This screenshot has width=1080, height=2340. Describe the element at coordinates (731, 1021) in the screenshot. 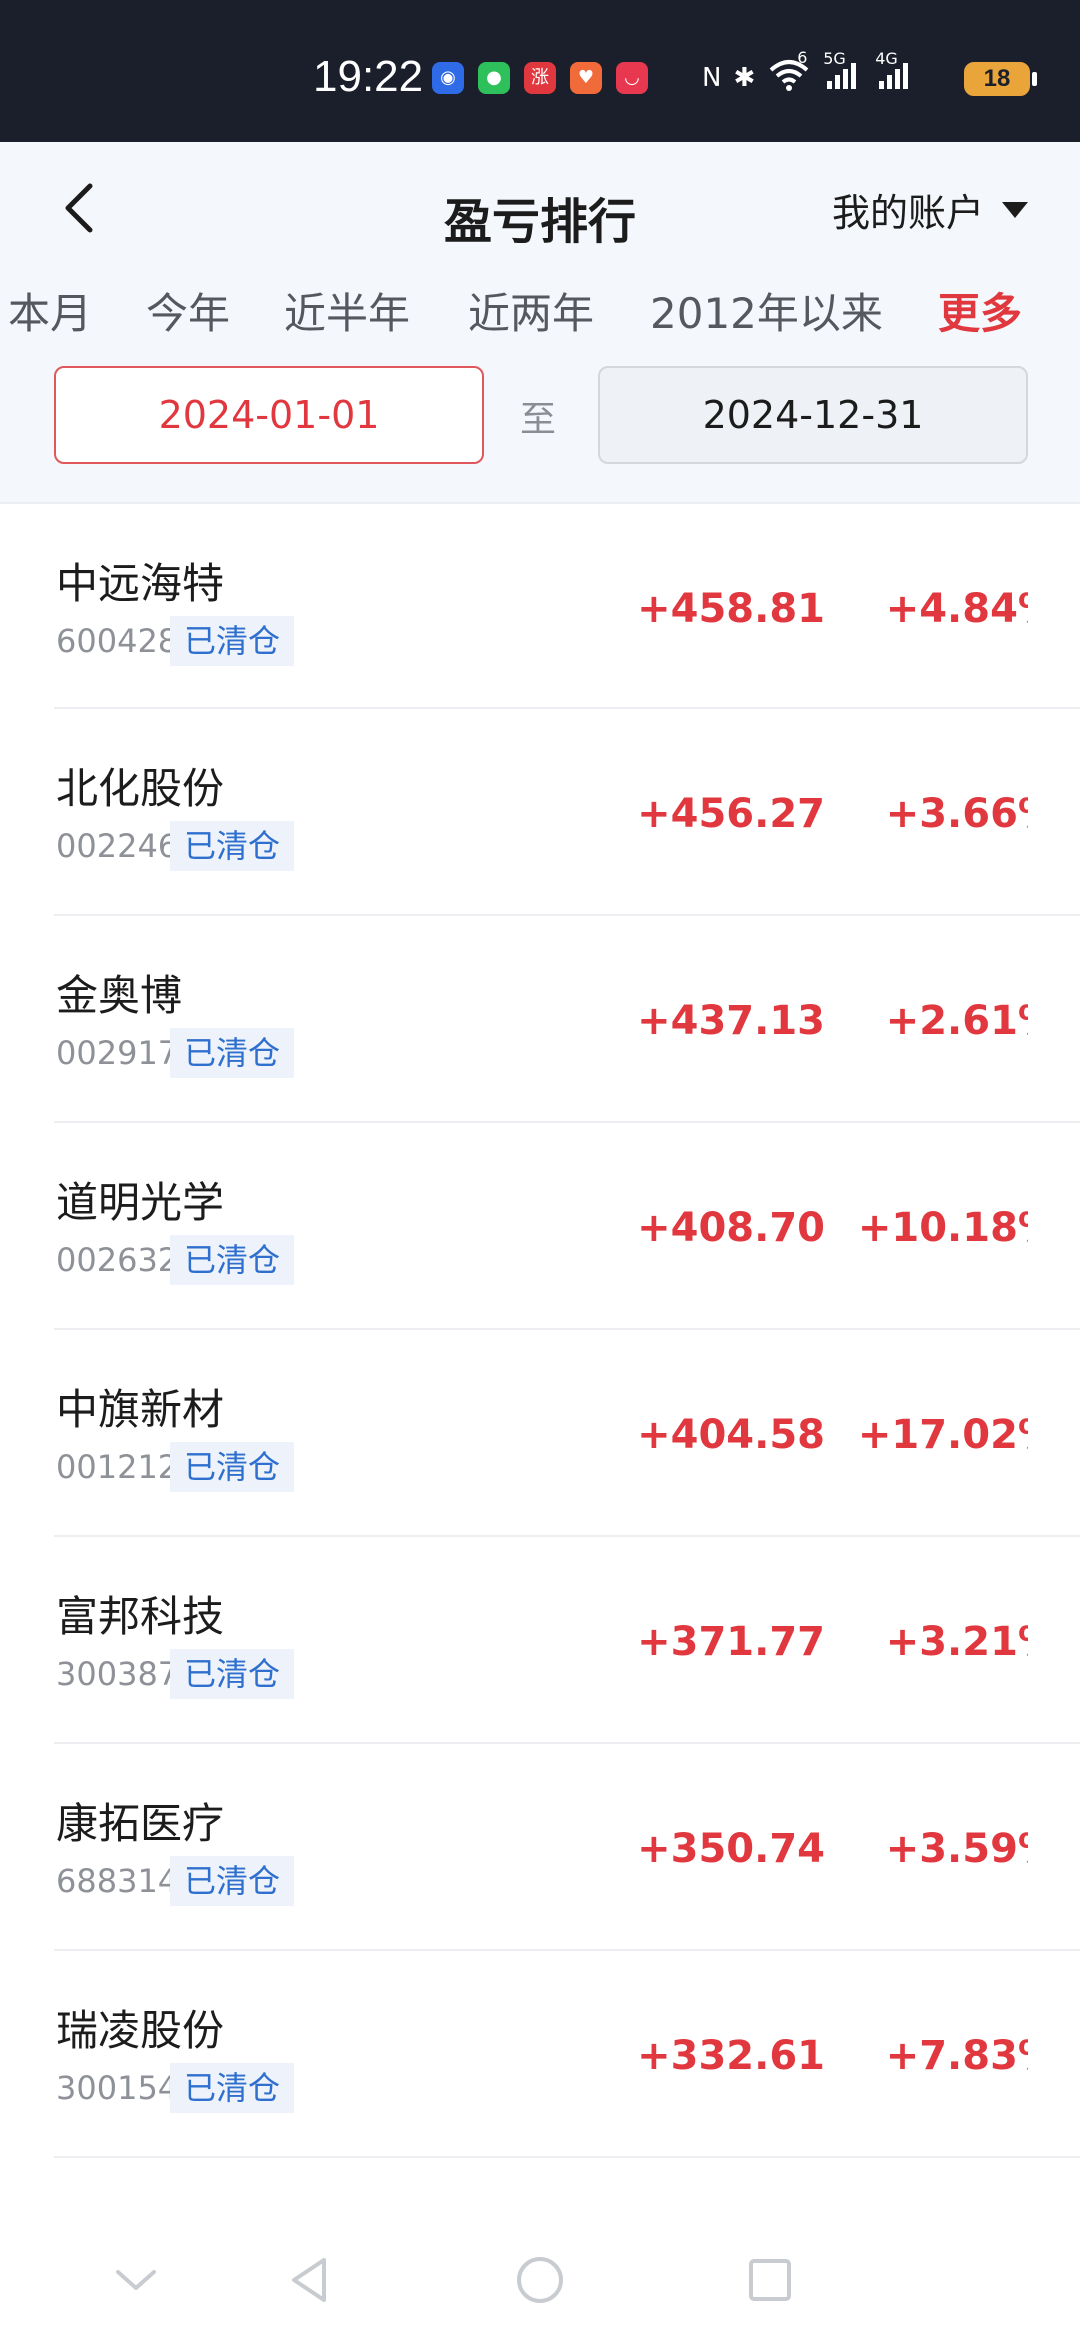

I see `profit-value: +437.13` at that location.